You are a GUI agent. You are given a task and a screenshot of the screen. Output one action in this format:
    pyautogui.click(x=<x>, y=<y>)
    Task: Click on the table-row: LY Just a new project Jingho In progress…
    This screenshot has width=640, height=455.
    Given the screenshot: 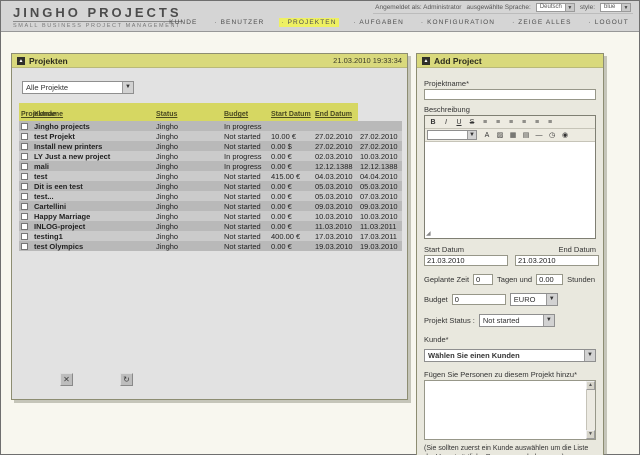 What is the action you would take?
    pyautogui.click(x=210, y=156)
    